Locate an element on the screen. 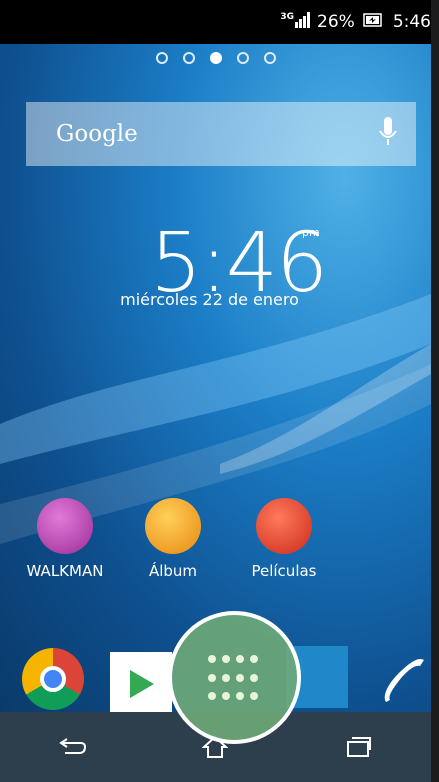 Image resolution: width=439 pixels, height=782 pixels. album-icon is located at coordinates (173, 526).